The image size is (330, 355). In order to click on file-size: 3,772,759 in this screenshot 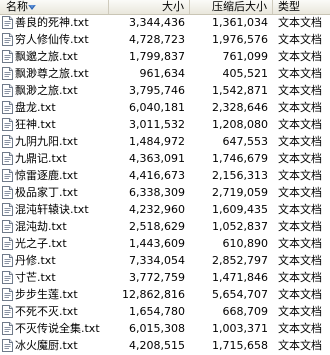, I will do `click(157, 277)`.